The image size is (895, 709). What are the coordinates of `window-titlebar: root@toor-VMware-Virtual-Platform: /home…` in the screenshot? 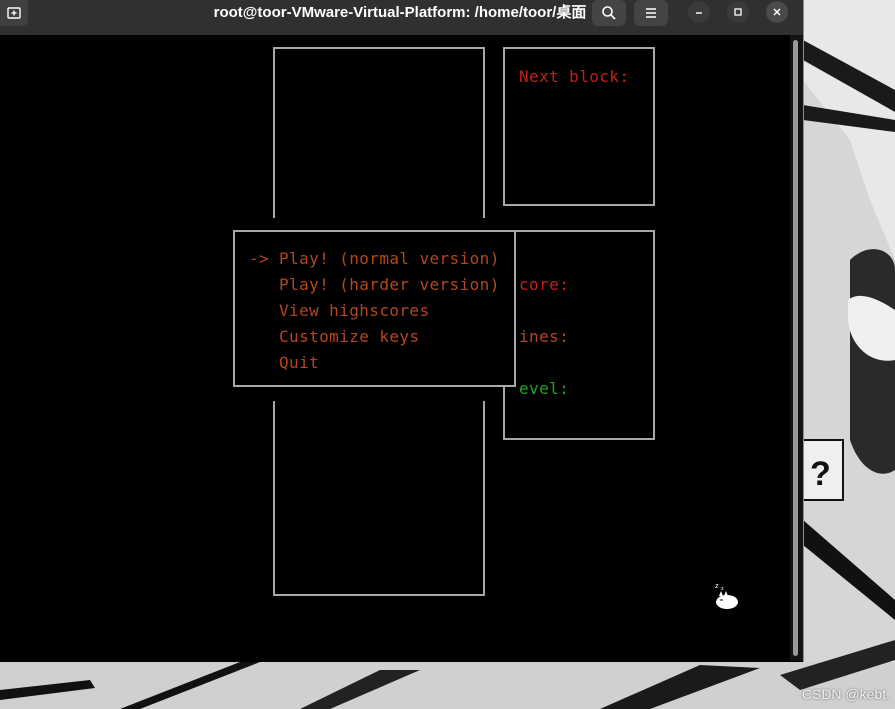 It's located at (401, 17).